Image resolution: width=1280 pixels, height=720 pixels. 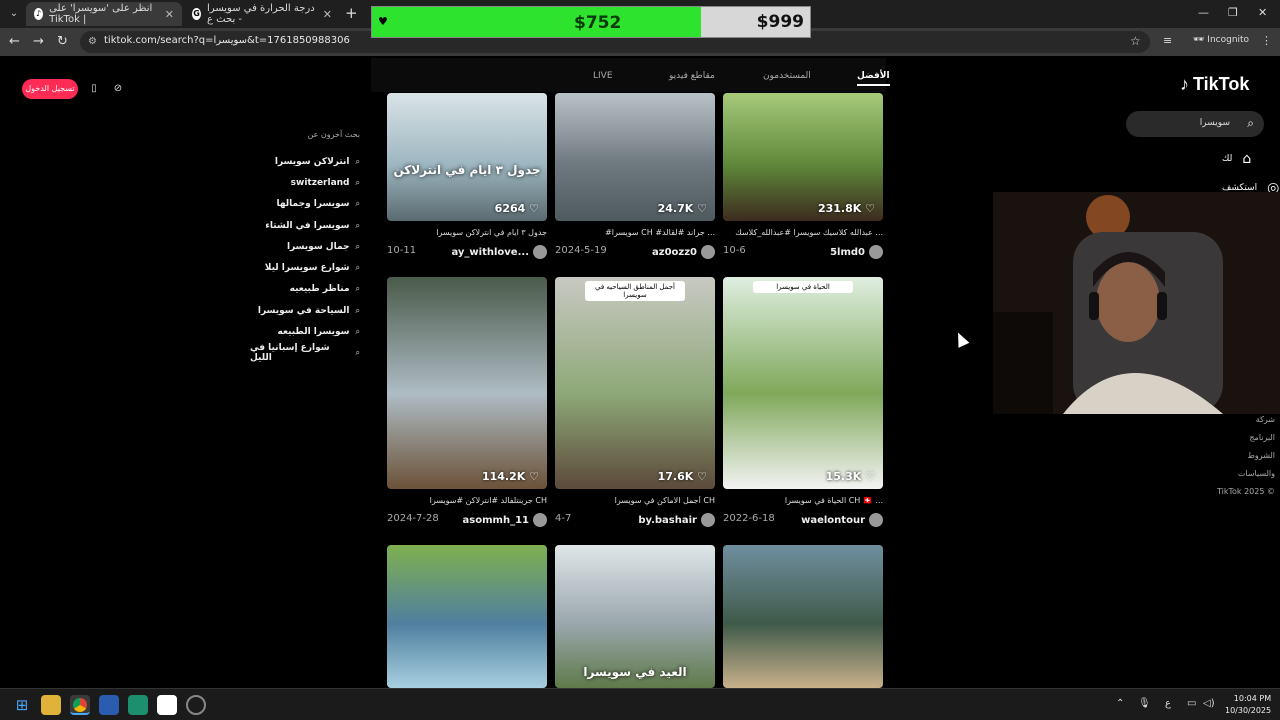 I want to click on site-info-icon: ⚙, so click(x=92, y=41).